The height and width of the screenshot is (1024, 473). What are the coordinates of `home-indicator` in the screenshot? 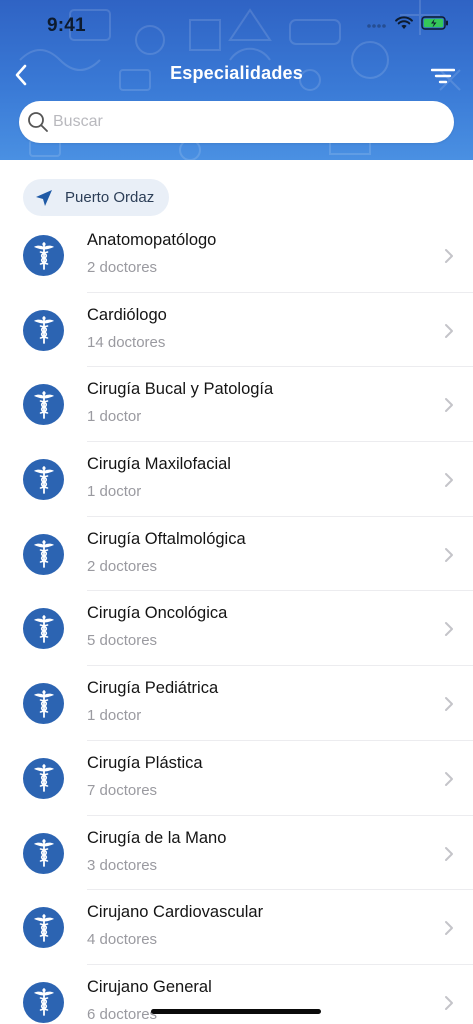 It's located at (236, 1011).